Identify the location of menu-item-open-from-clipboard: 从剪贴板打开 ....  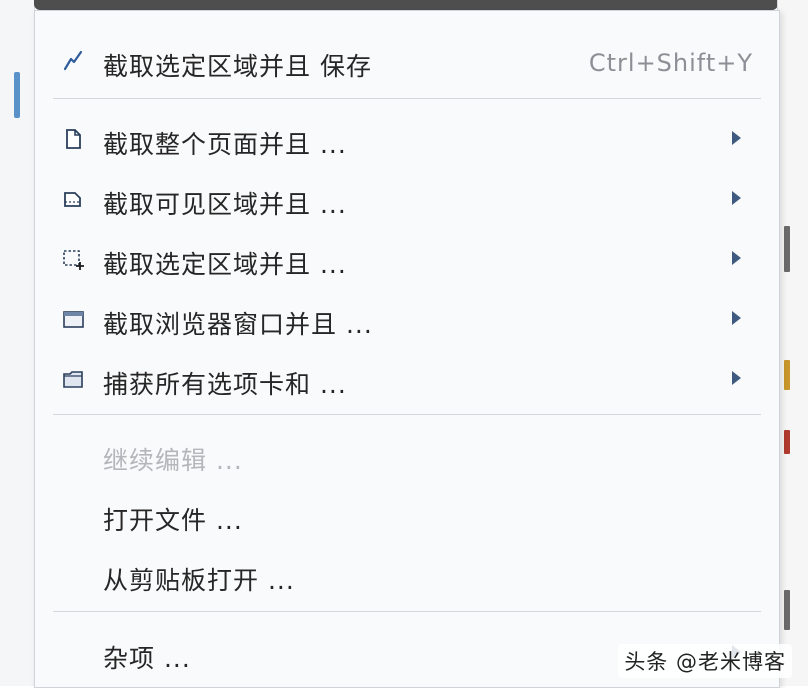
(407, 575).